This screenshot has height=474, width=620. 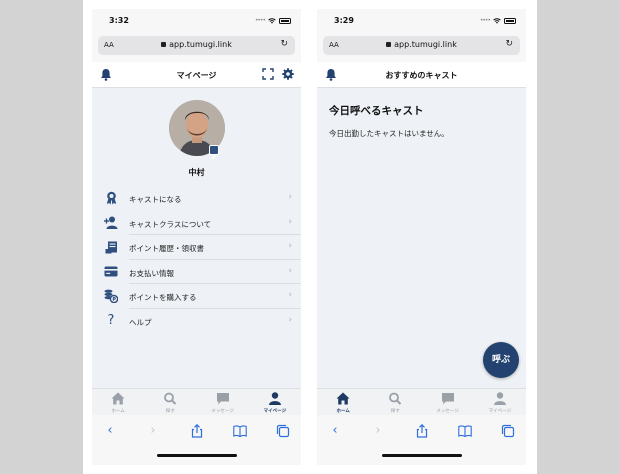 I want to click on menu-label: キャストになる, so click(x=155, y=199).